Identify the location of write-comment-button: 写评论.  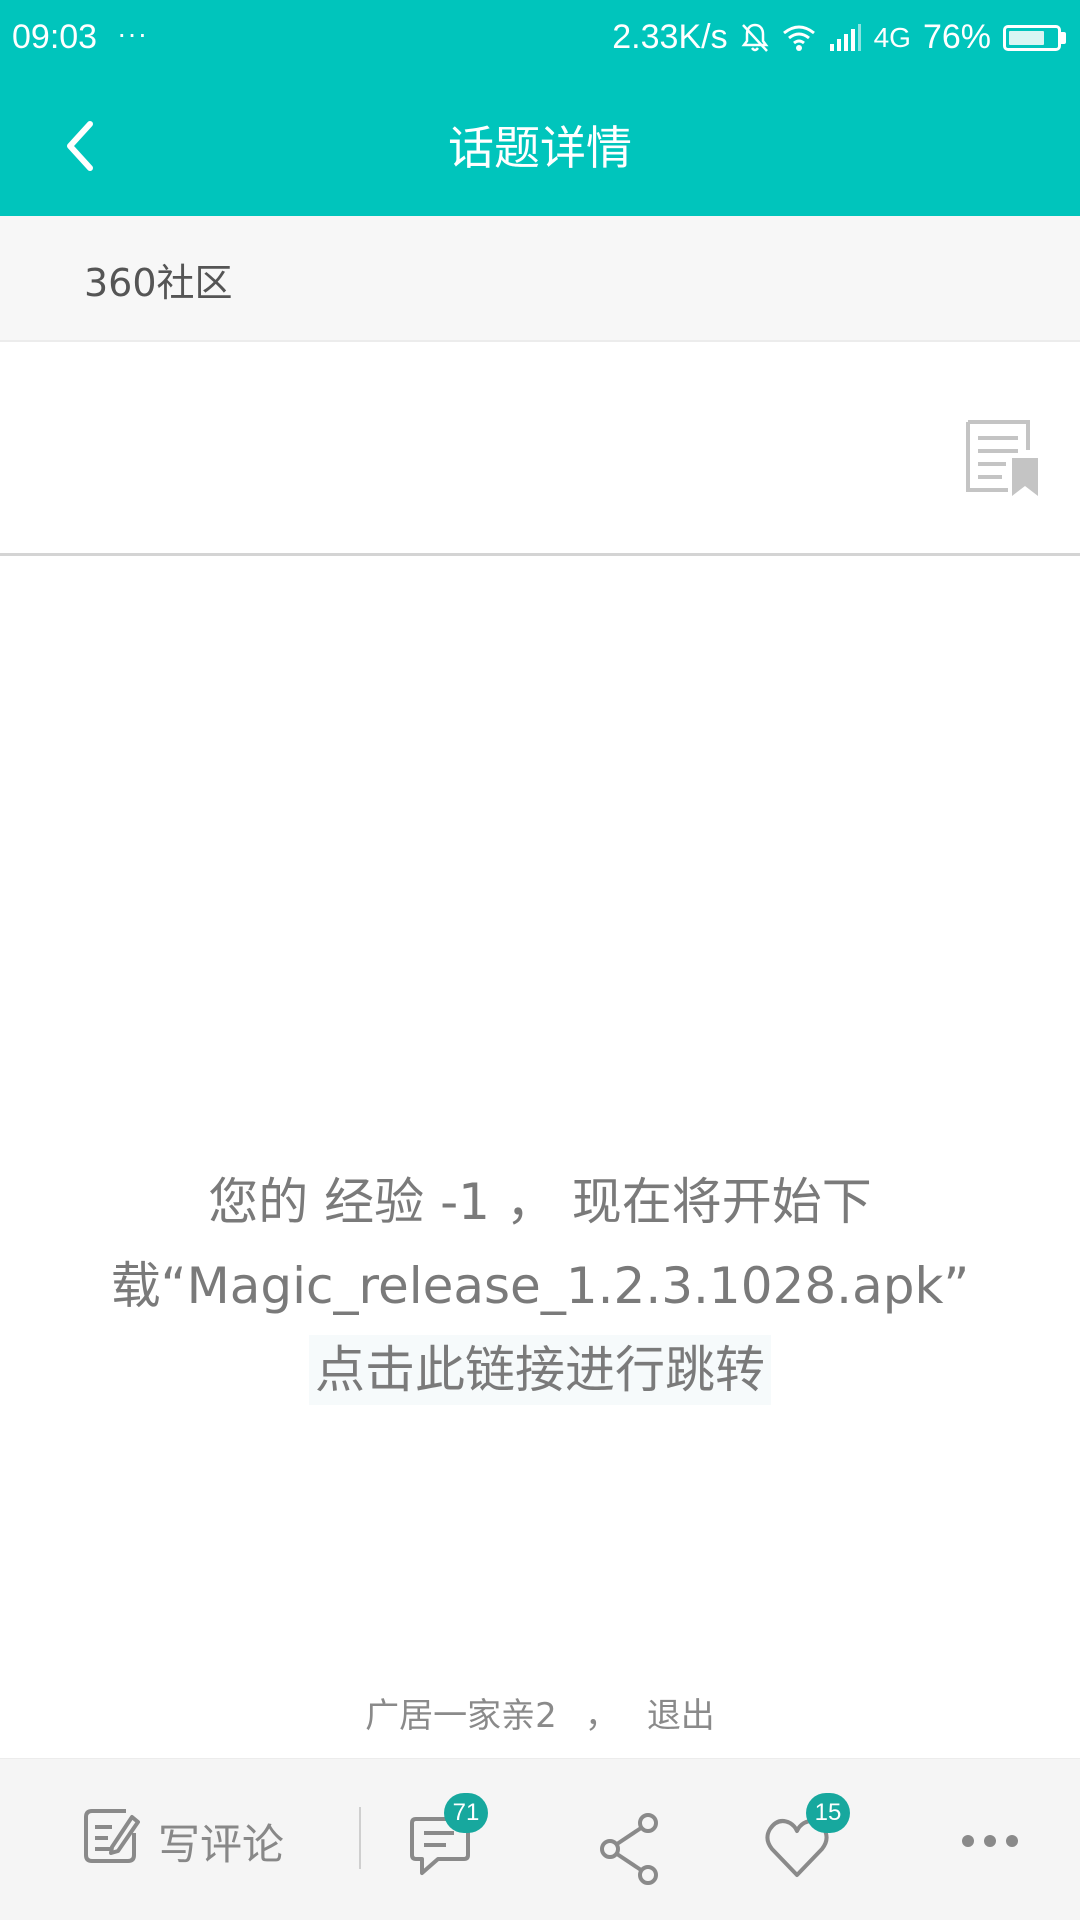
(183, 1841).